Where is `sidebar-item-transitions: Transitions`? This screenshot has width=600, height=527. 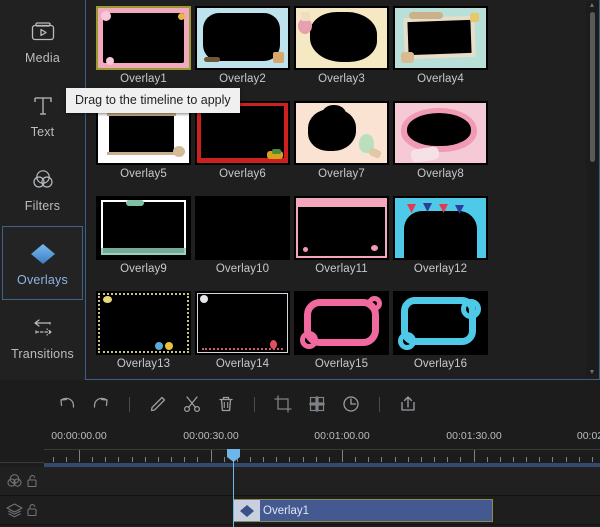
sidebar-item-transitions: Transitions is located at coordinates (42, 337).